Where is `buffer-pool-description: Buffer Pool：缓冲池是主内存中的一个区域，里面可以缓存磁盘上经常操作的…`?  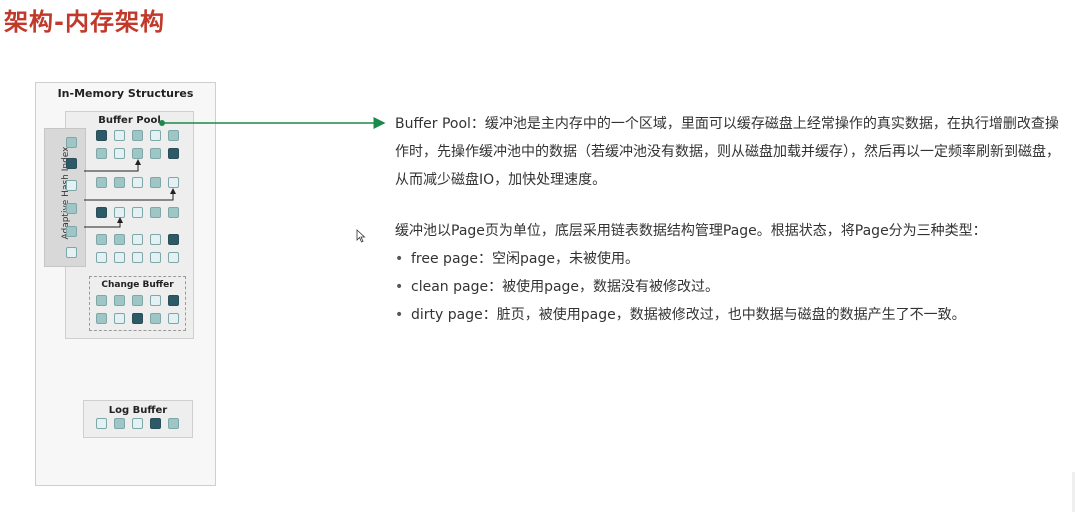
buffer-pool-description: Buffer Pool：缓冲池是主内存中的一个区域，里面可以缓存磁盘上经常操作的… is located at coordinates (727, 152).